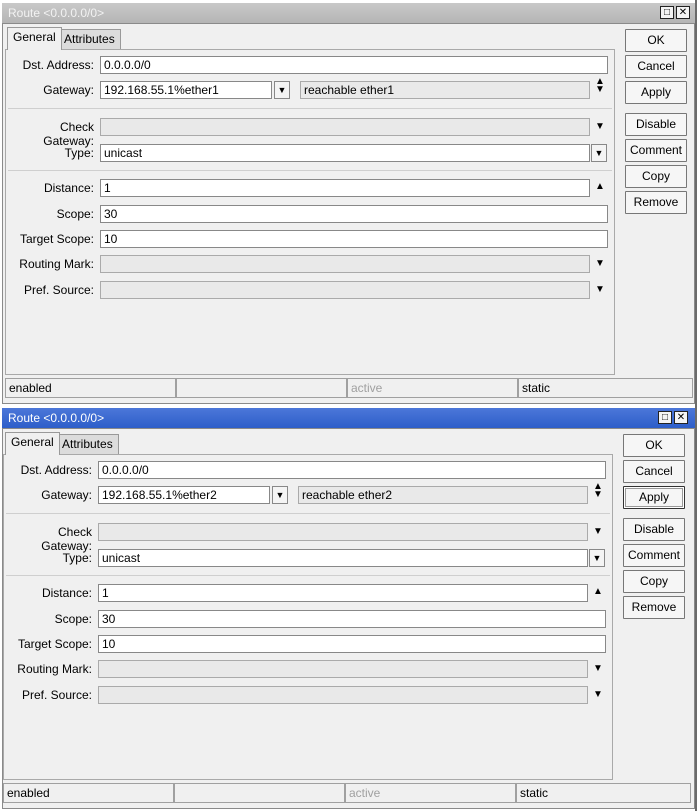 The height and width of the screenshot is (811, 697). What do you see at coordinates (445, 90) in the screenshot?
I see `gateway-status-field: reachable ether1` at bounding box center [445, 90].